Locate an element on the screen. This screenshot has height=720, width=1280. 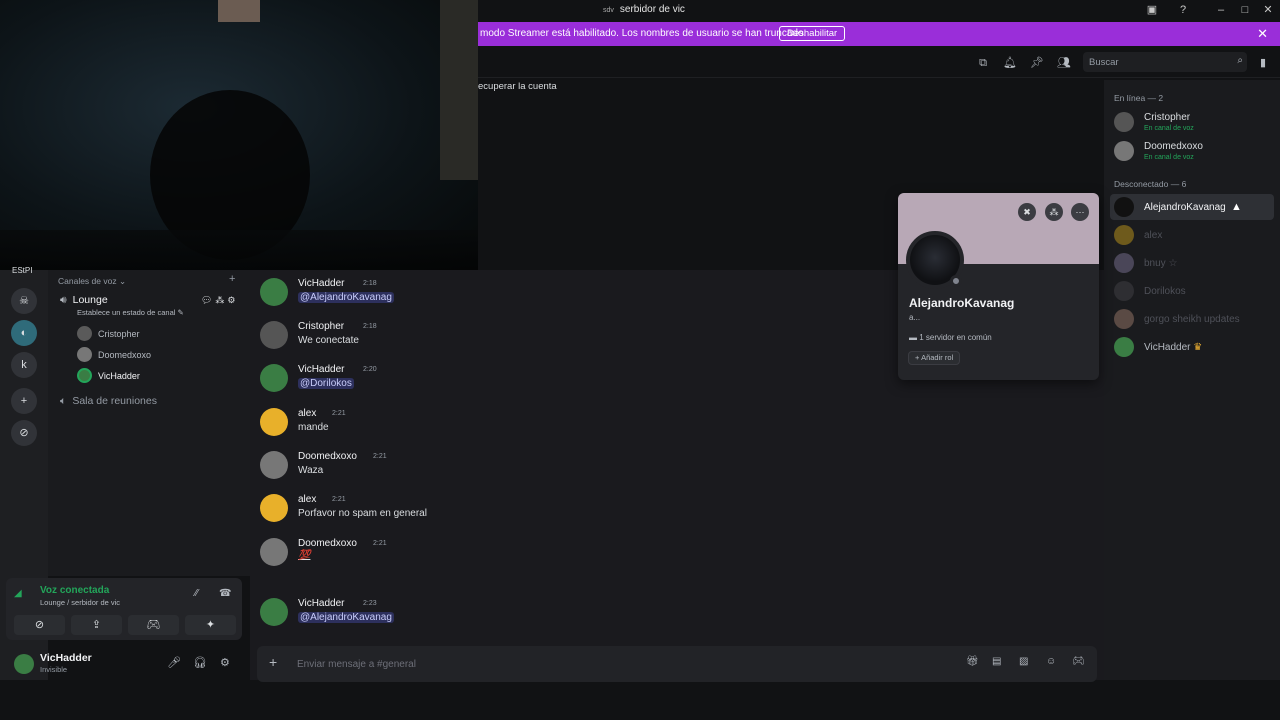
member-item: gorgo sheikh updates is located at coordinates (1192, 319).